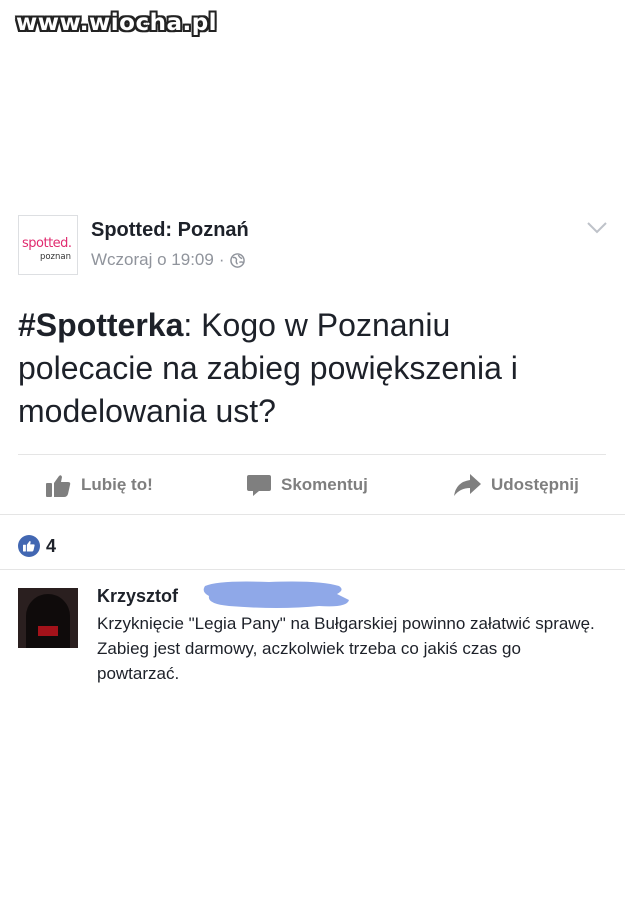 Image resolution: width=625 pixels, height=900 pixels. I want to click on redaction-scribble, so click(276, 594).